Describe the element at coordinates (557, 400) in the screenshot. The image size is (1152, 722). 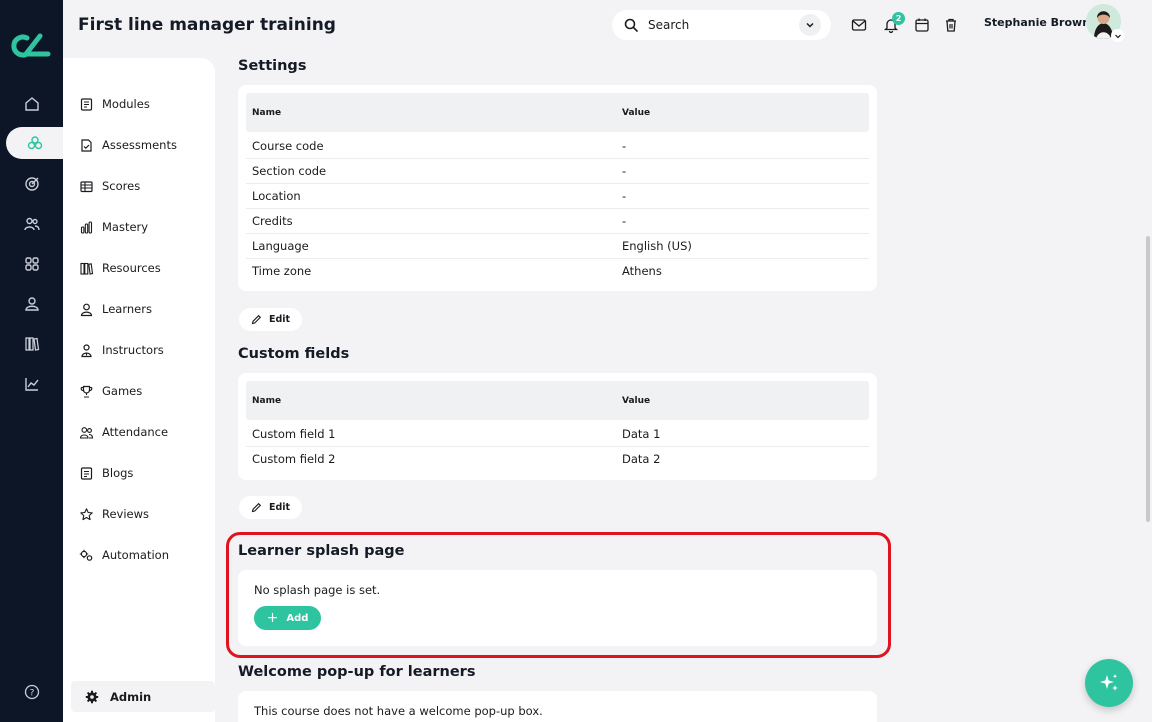
I see `custom-fields-table-header: Name Value` at that location.